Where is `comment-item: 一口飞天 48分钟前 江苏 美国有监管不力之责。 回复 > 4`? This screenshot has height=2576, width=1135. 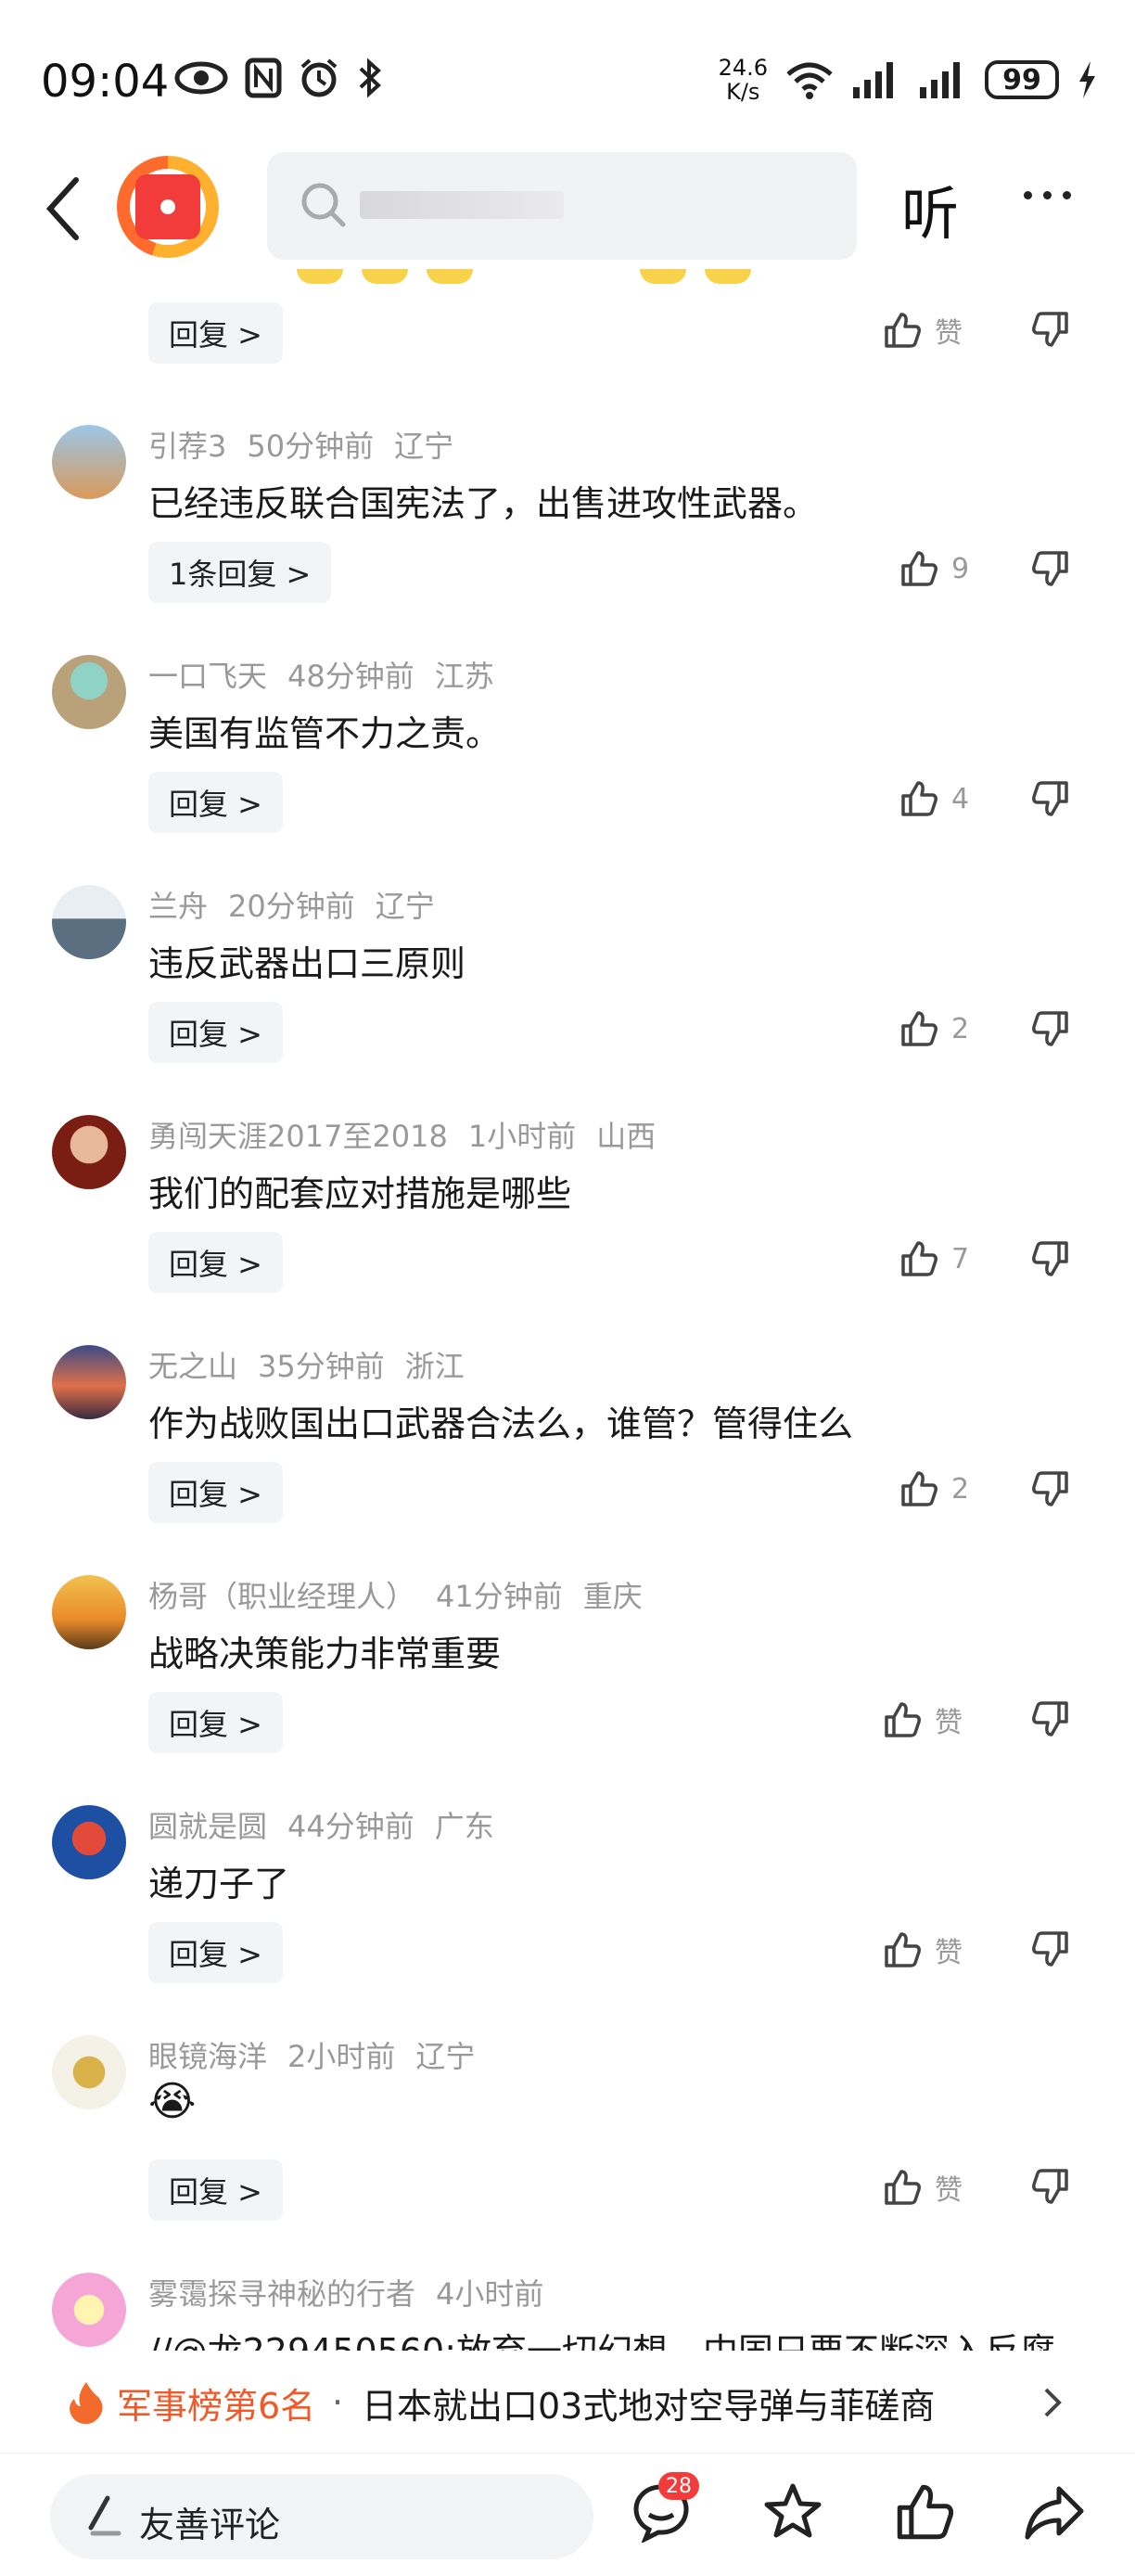
comment-item: 一口飞天 48分钟前 江苏 美国有监管不力之责。 回复 > 4 is located at coordinates (567, 760).